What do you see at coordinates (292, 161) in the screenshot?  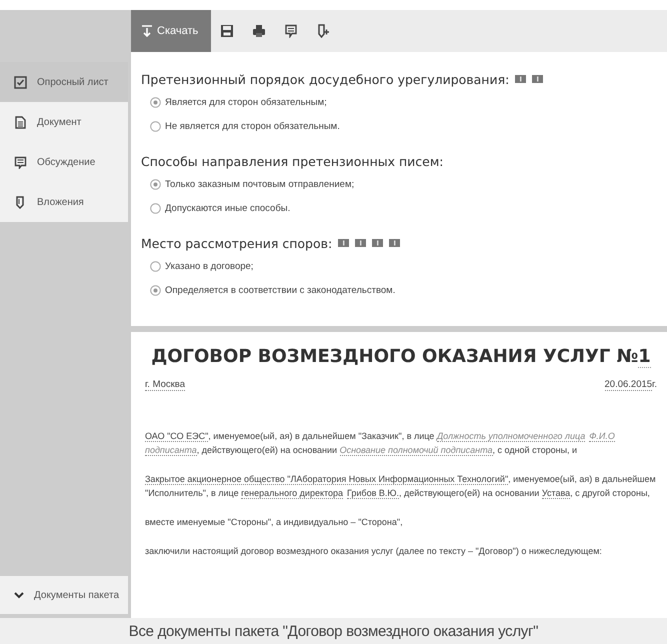 I see `question-title: Способы направления претензионных писем:` at bounding box center [292, 161].